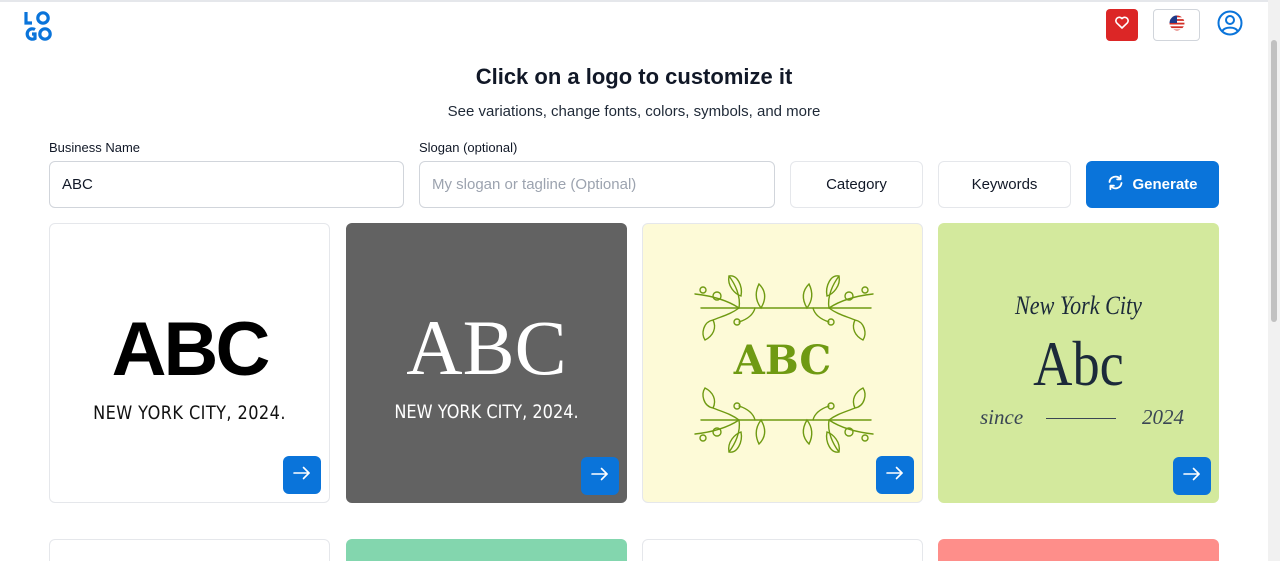  Describe the element at coordinates (1081, 418) in the screenshot. I see `logo-preview-divider` at that location.